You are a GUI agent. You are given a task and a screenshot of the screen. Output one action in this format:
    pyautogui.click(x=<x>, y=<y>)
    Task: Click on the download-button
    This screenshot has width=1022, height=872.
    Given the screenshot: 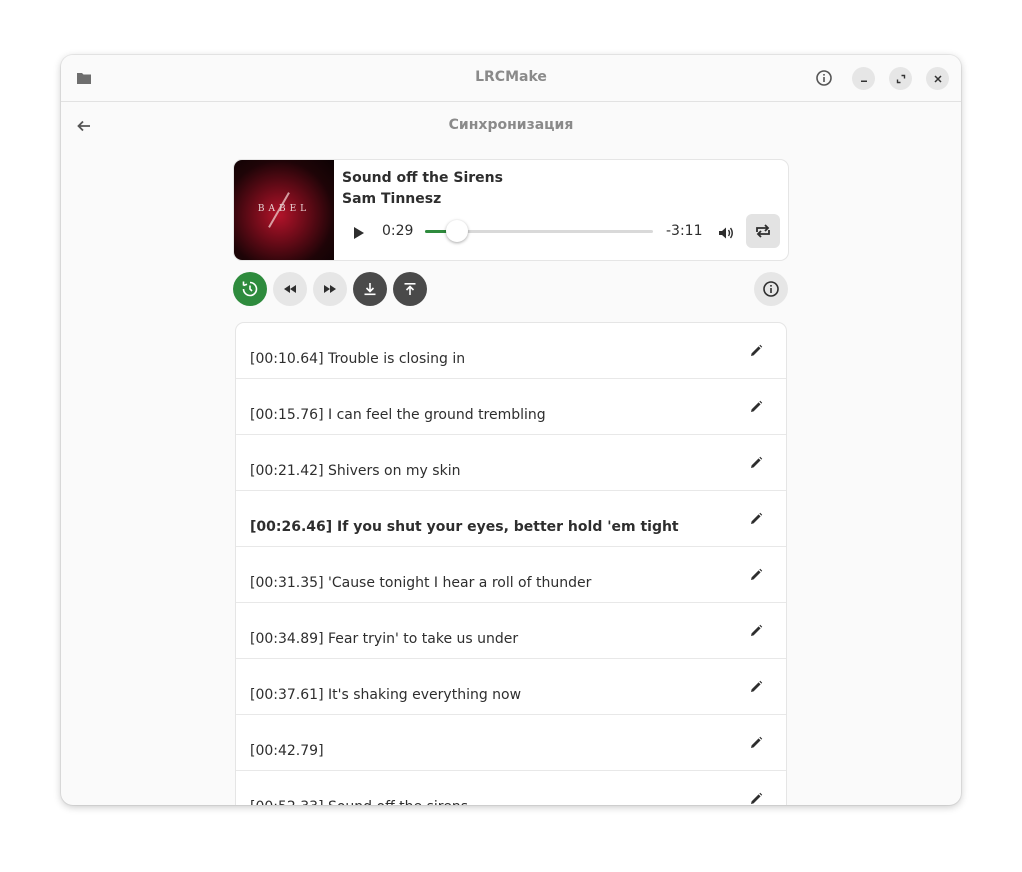 What is the action you would take?
    pyautogui.click(x=370, y=289)
    